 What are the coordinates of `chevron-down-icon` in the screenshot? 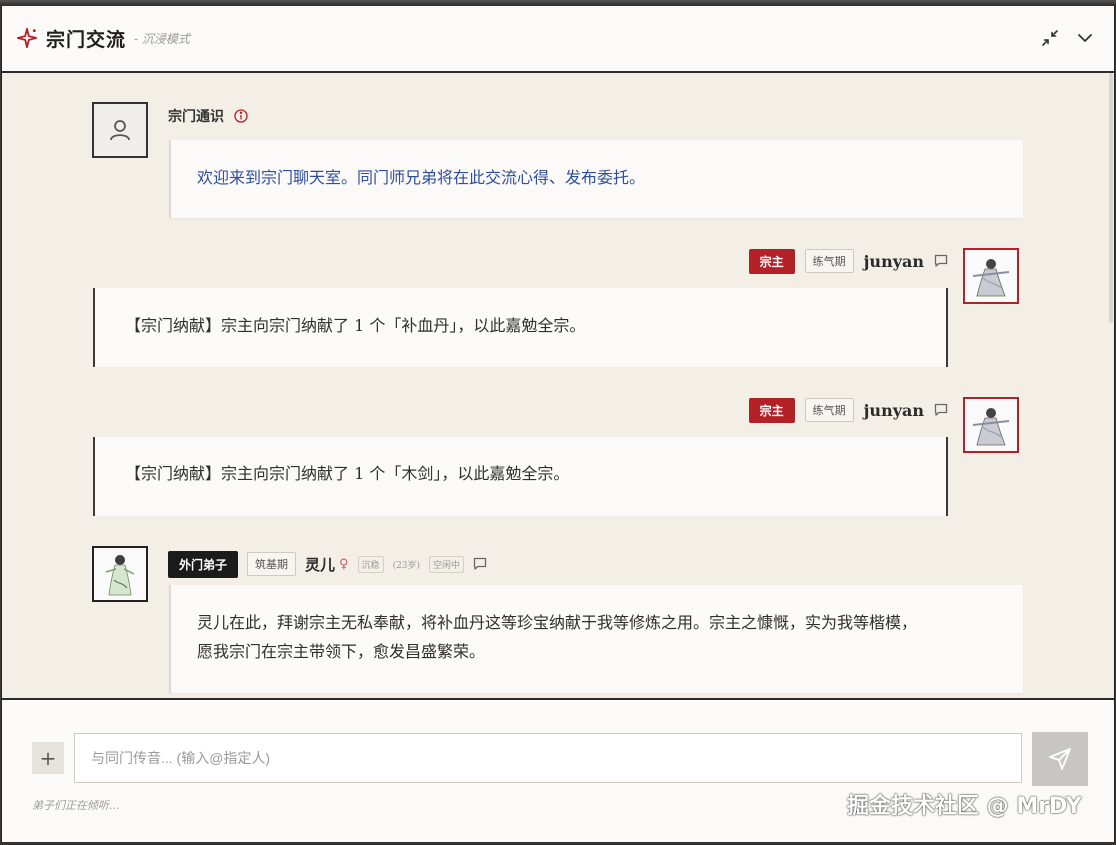 It's located at (1085, 38).